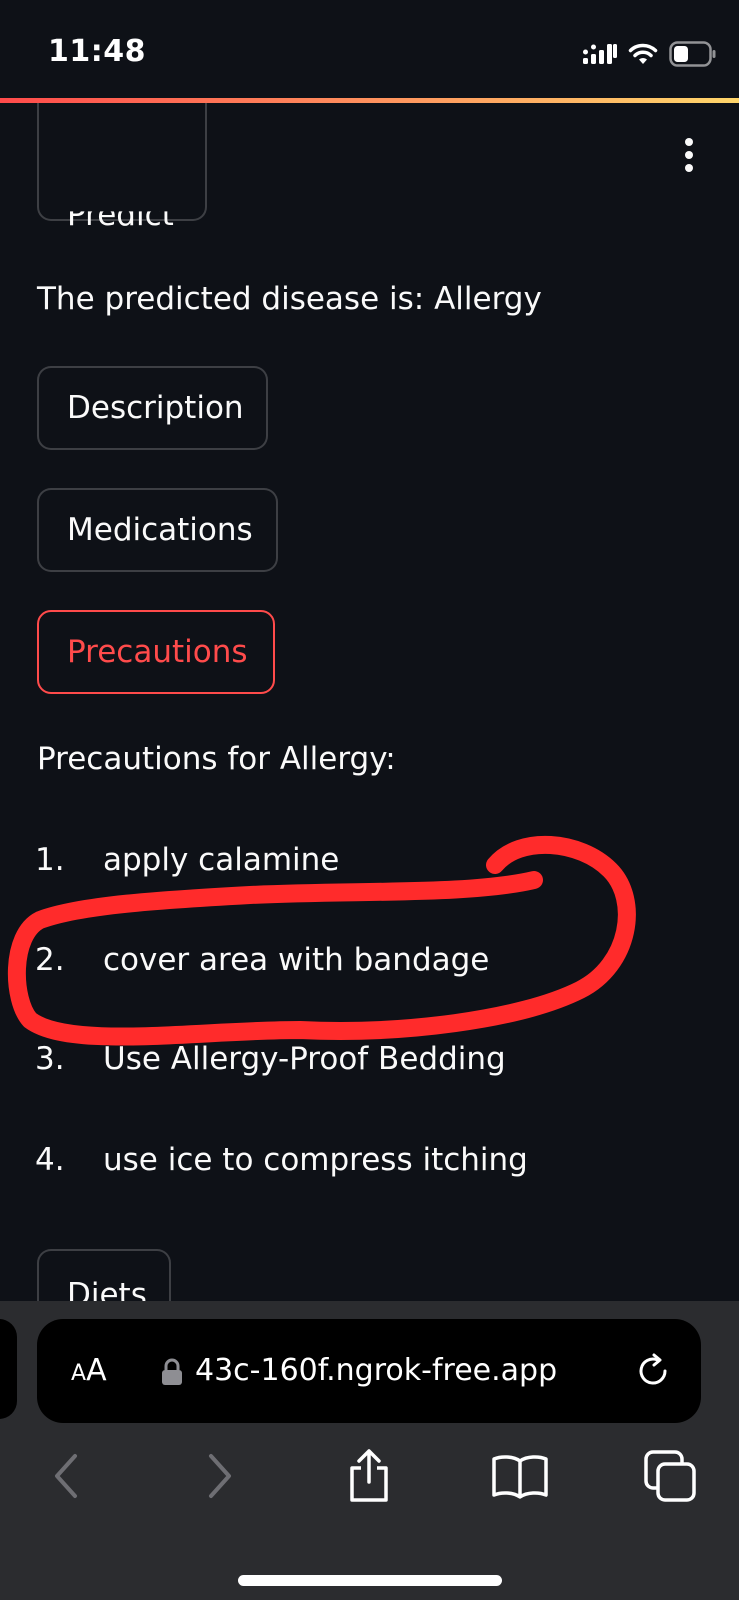  I want to click on list-item-label: use ice to compress itching, so click(315, 1160).